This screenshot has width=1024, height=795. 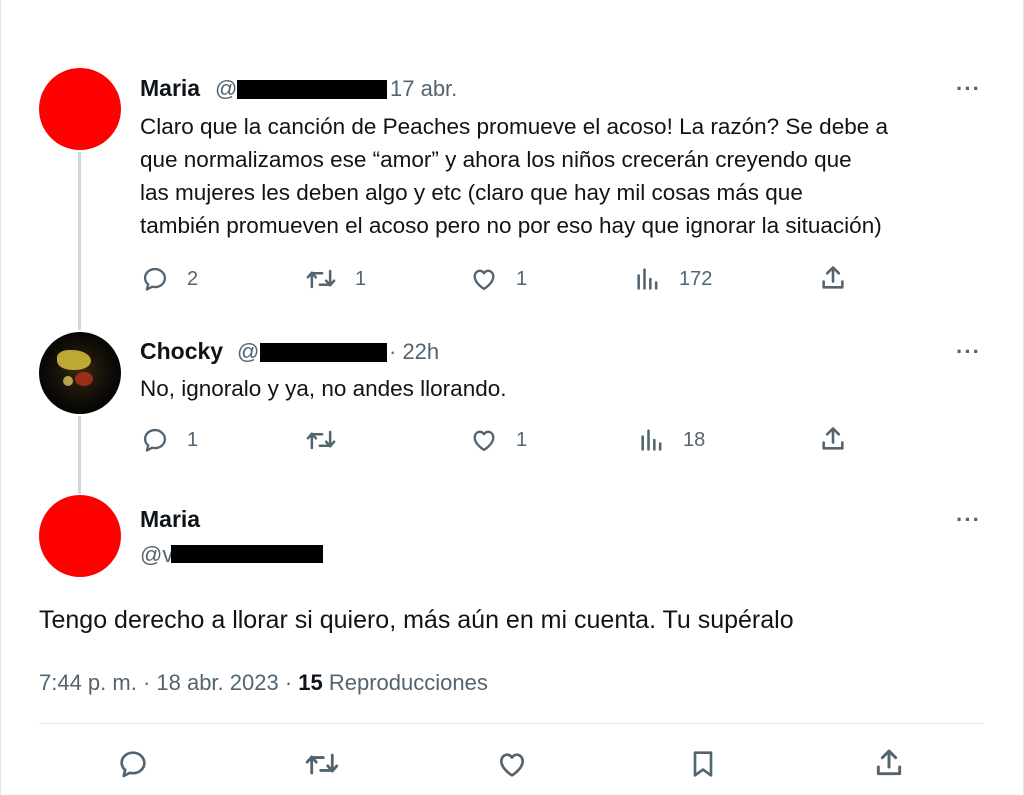 I want to click on reply-count: 2, so click(x=193, y=278).